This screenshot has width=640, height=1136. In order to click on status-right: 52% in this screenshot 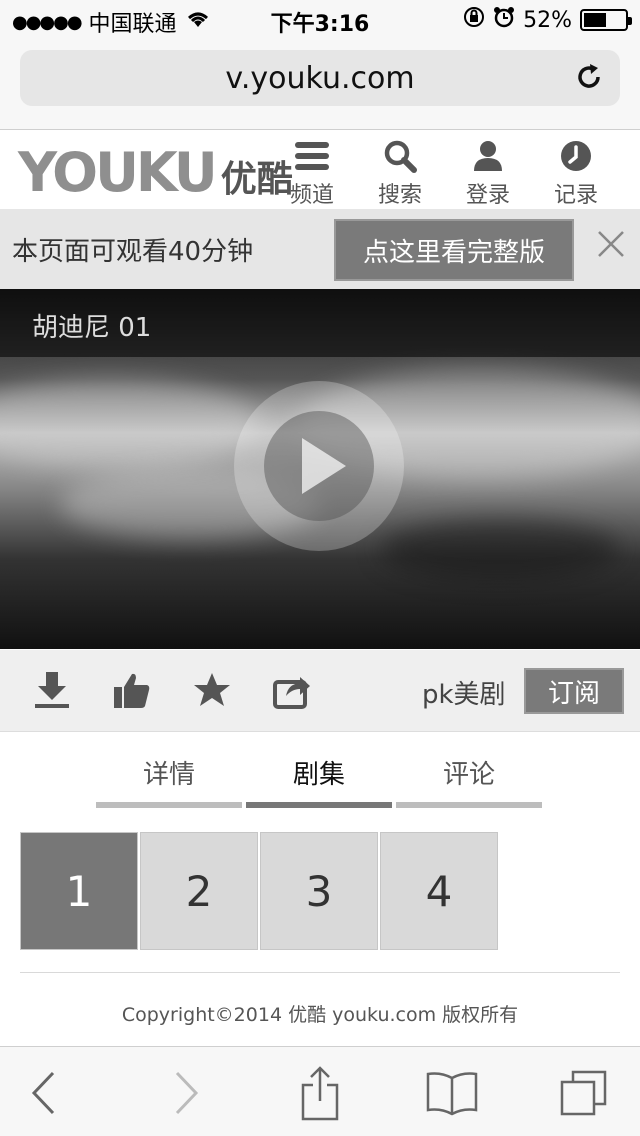, I will do `click(547, 20)`.